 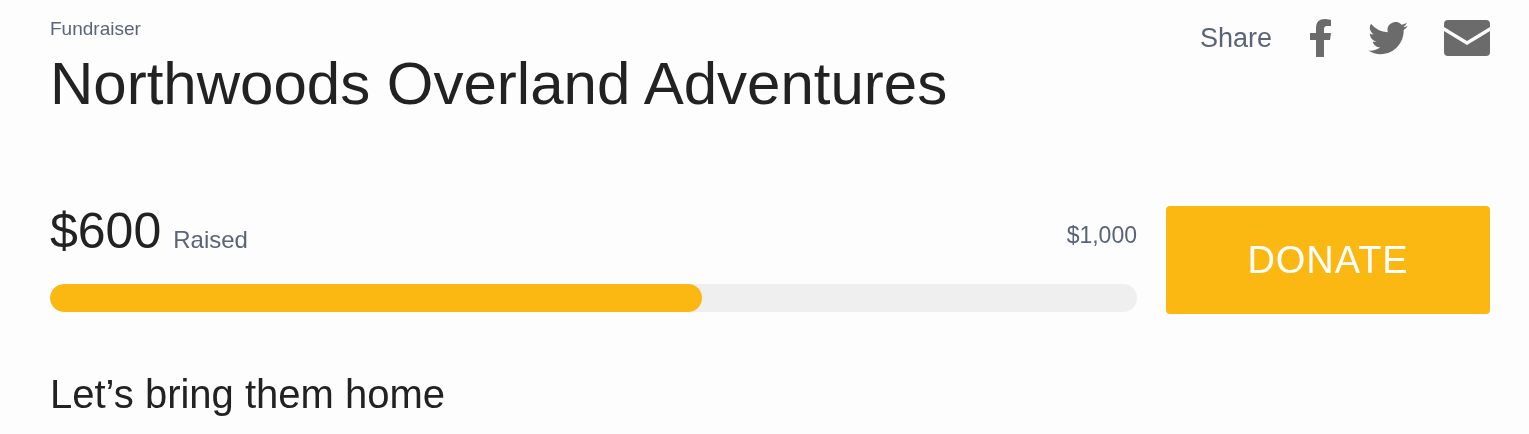 I want to click on raised-amount: $600, so click(x=106, y=231).